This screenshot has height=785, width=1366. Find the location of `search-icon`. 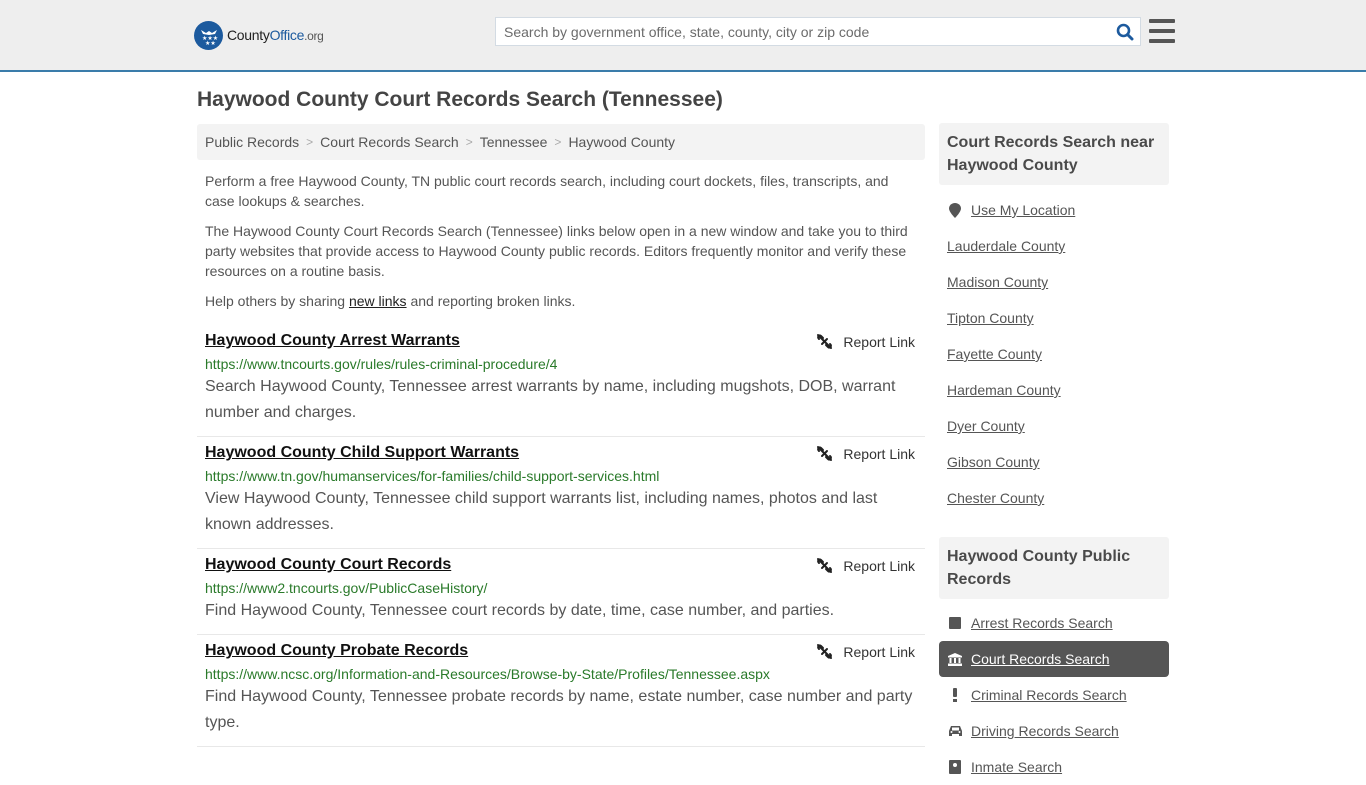

search-icon is located at coordinates (1125, 31).